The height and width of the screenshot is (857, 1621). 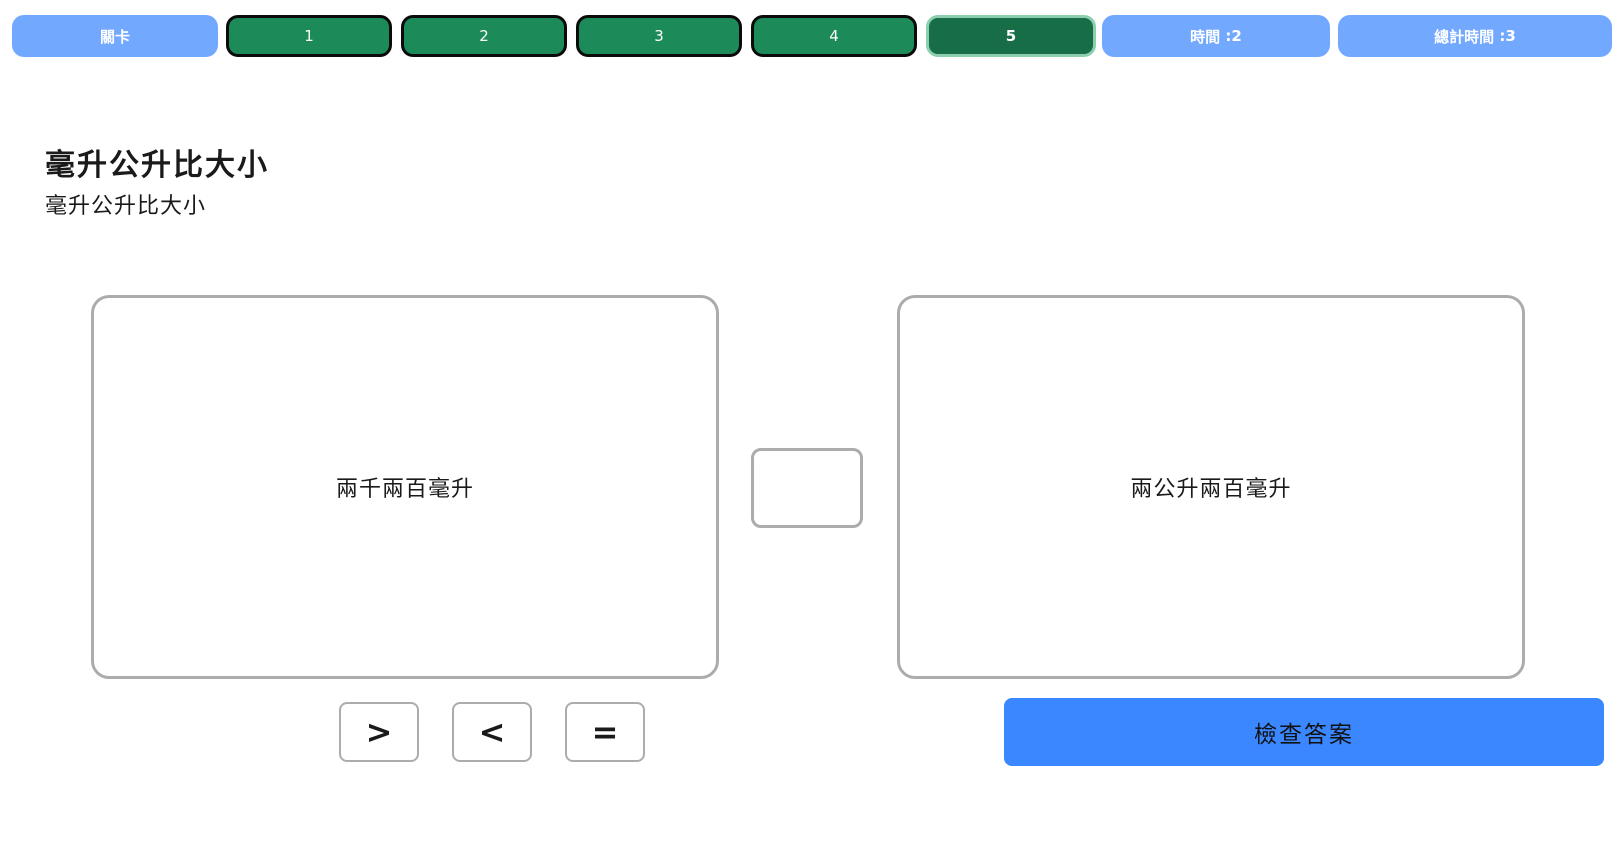 I want to click on level-button-label: 2, so click(x=484, y=36).